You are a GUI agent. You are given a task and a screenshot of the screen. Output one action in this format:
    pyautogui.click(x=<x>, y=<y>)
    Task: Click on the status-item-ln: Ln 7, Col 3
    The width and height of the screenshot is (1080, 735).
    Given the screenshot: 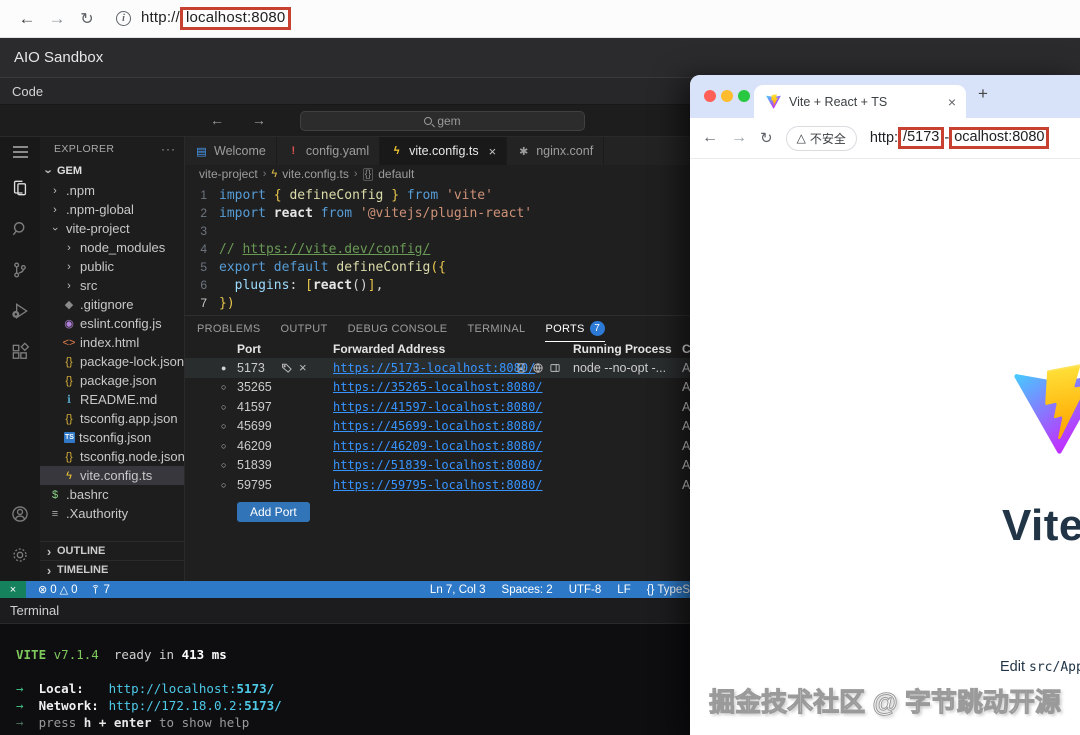 What is the action you would take?
    pyautogui.click(x=458, y=590)
    